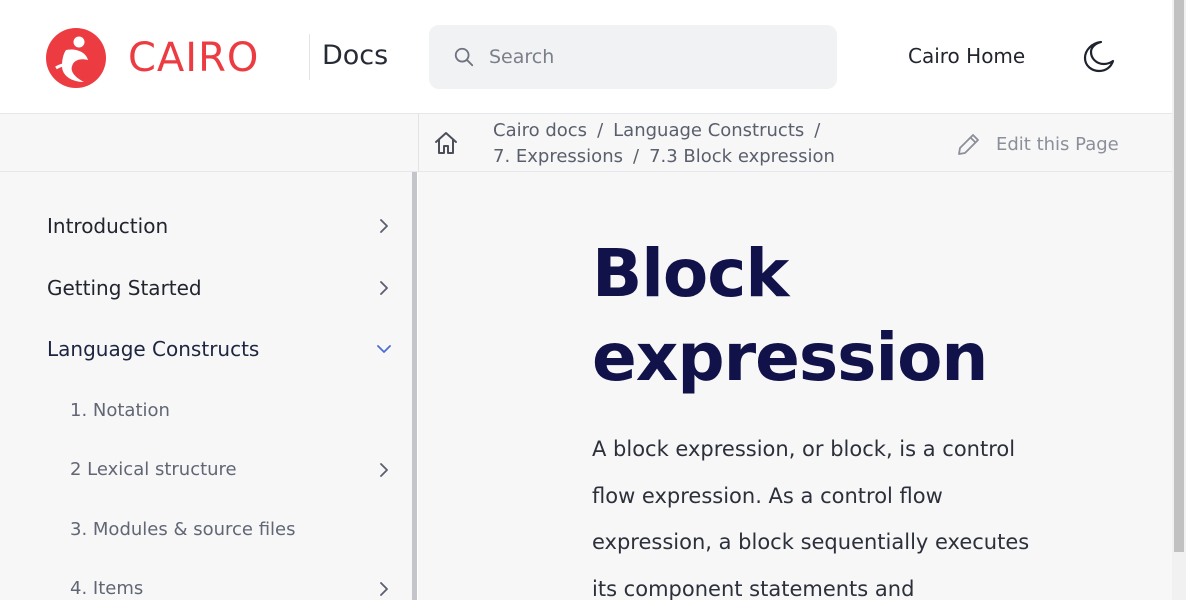 Image resolution: width=1186 pixels, height=600 pixels. I want to click on sidebar-item-label: Getting Started, so click(124, 288).